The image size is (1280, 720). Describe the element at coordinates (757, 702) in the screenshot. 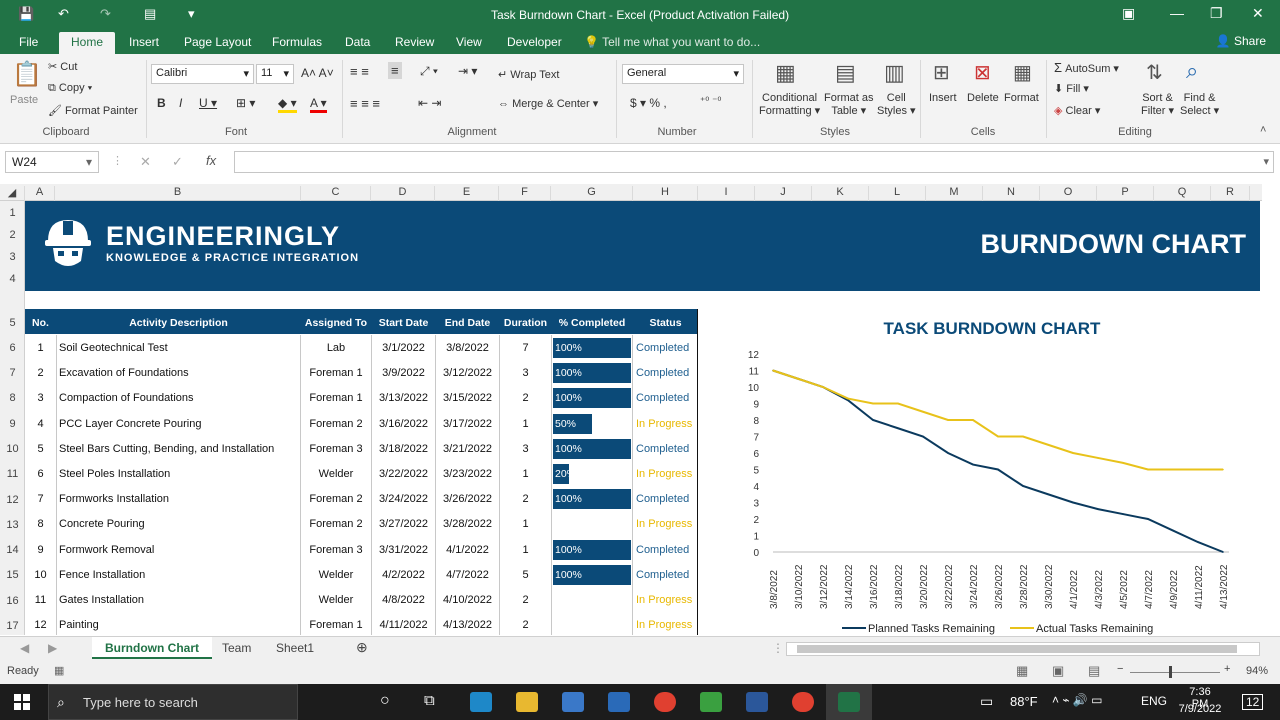

I see `word-icon` at that location.